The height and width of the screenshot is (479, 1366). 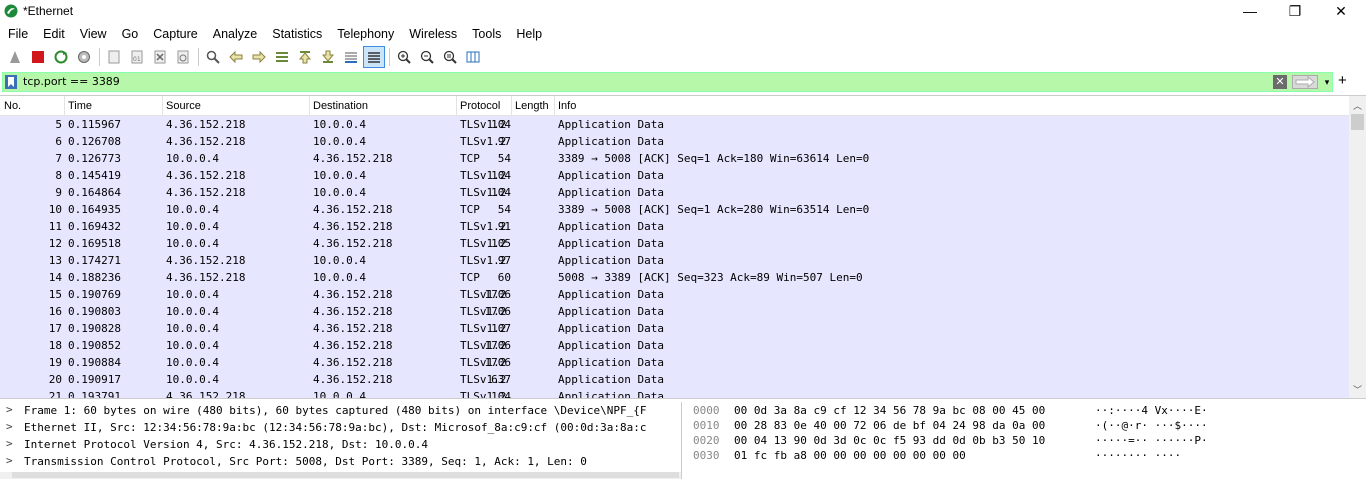 What do you see at coordinates (236, 57) in the screenshot?
I see `go-back-icon` at bounding box center [236, 57].